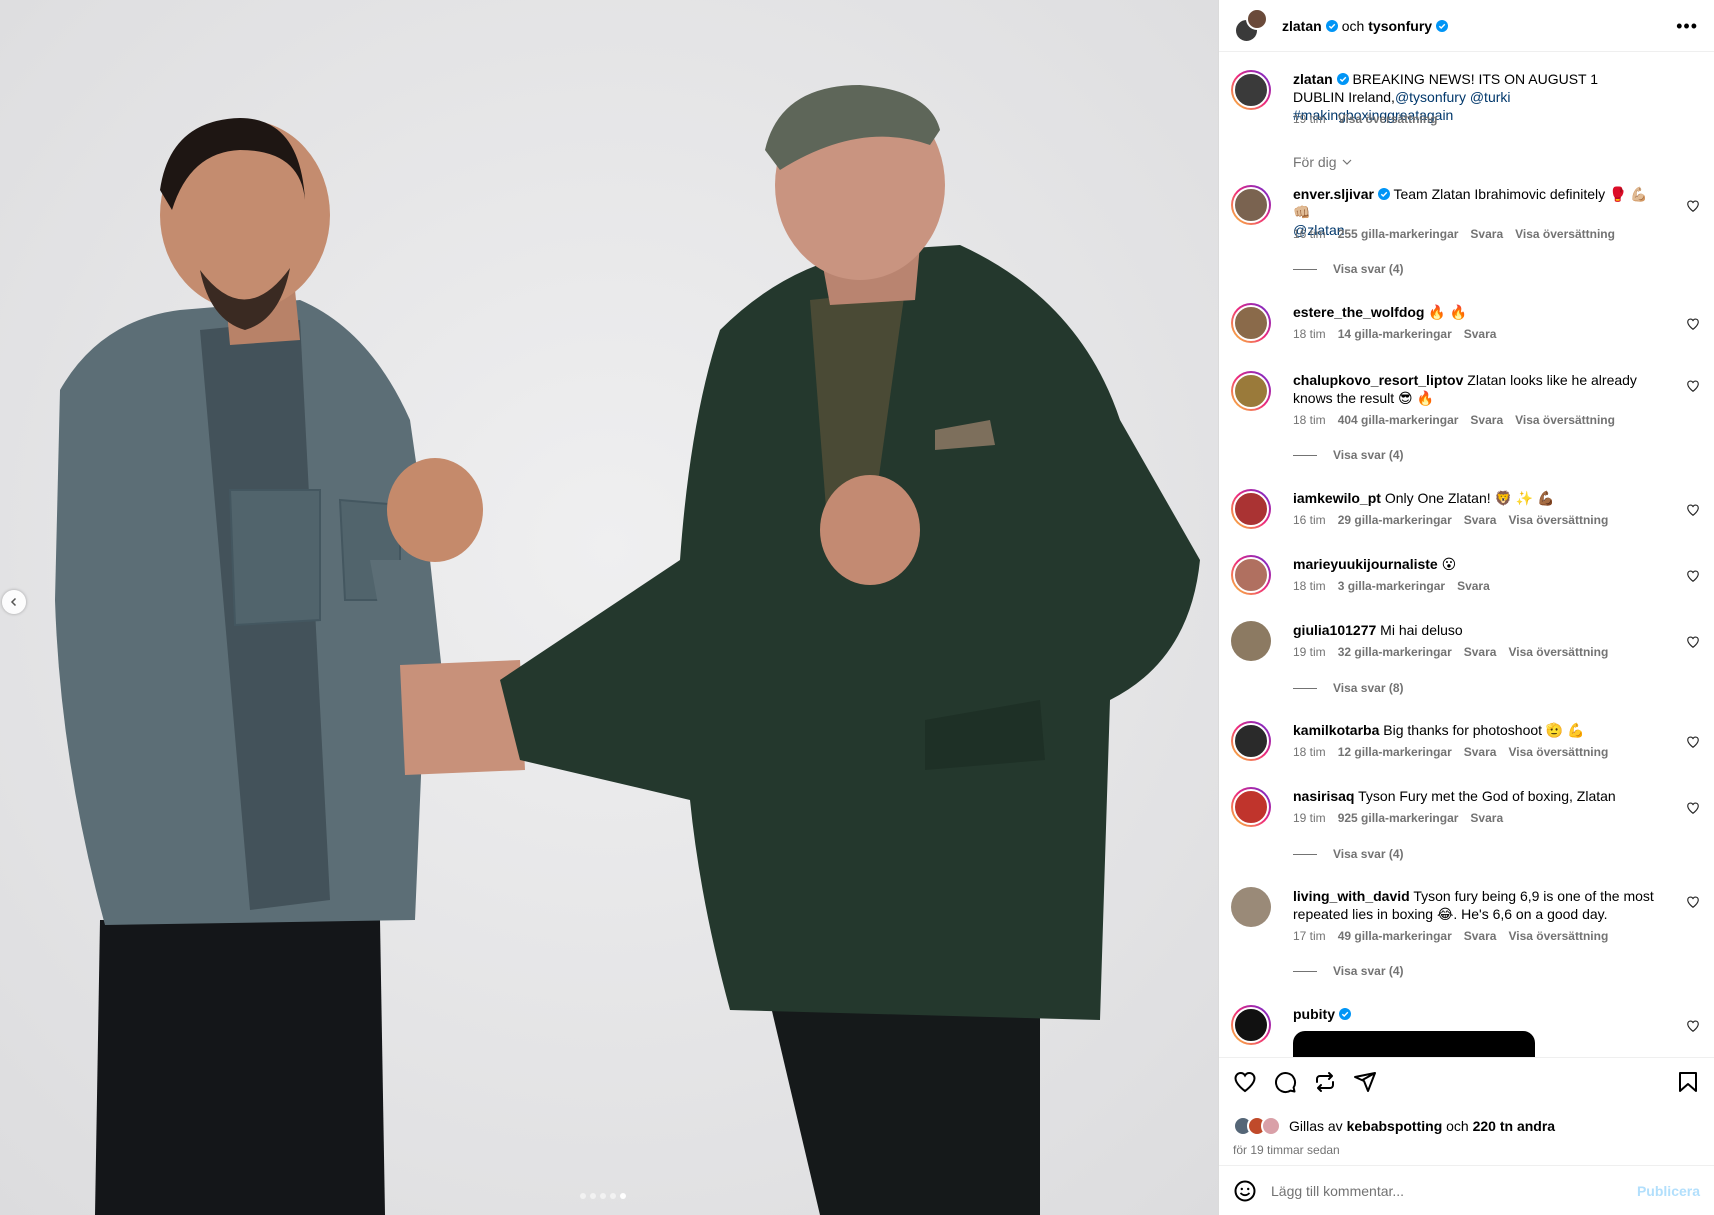  Describe the element at coordinates (1285, 1082) in the screenshot. I see `comment-button` at that location.